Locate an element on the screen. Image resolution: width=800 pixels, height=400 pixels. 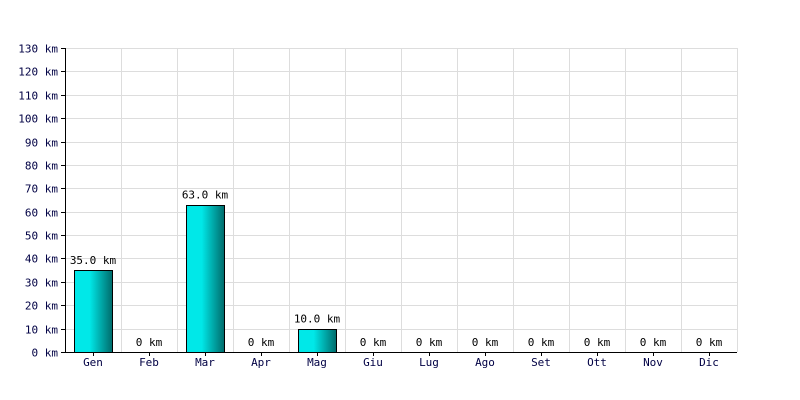
y-tick-label: 0 km is located at coordinates (45, 353).